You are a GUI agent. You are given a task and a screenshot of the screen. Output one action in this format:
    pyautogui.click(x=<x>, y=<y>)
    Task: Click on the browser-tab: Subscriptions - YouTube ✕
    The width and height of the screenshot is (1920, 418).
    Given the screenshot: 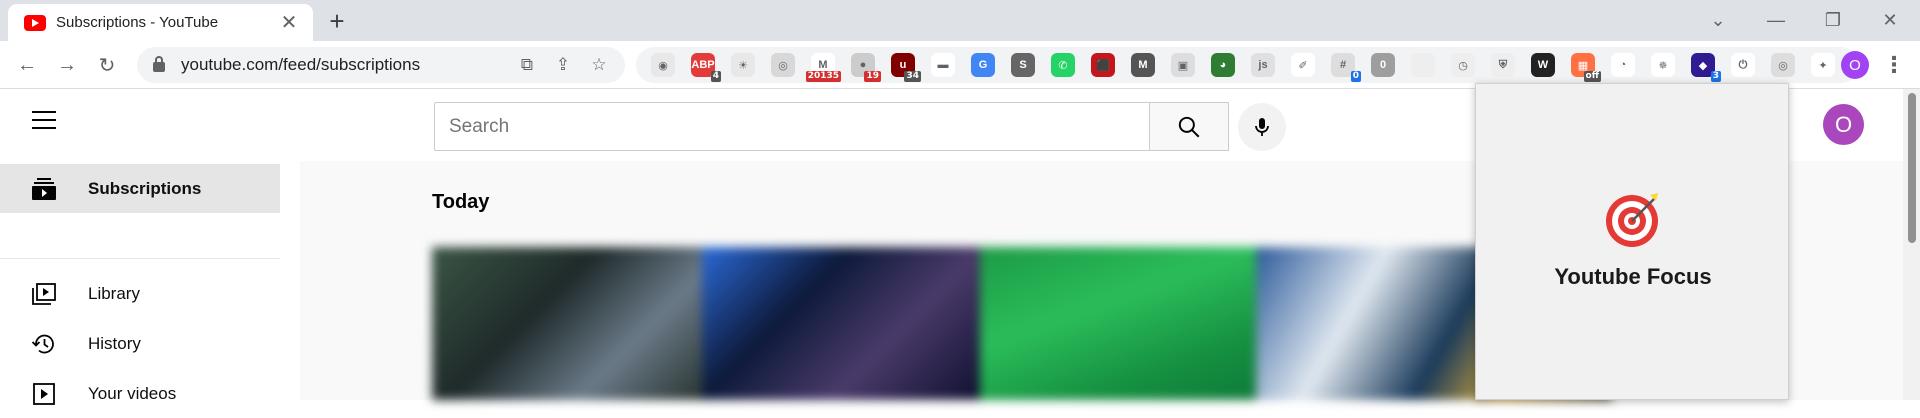 What is the action you would take?
    pyautogui.click(x=160, y=22)
    